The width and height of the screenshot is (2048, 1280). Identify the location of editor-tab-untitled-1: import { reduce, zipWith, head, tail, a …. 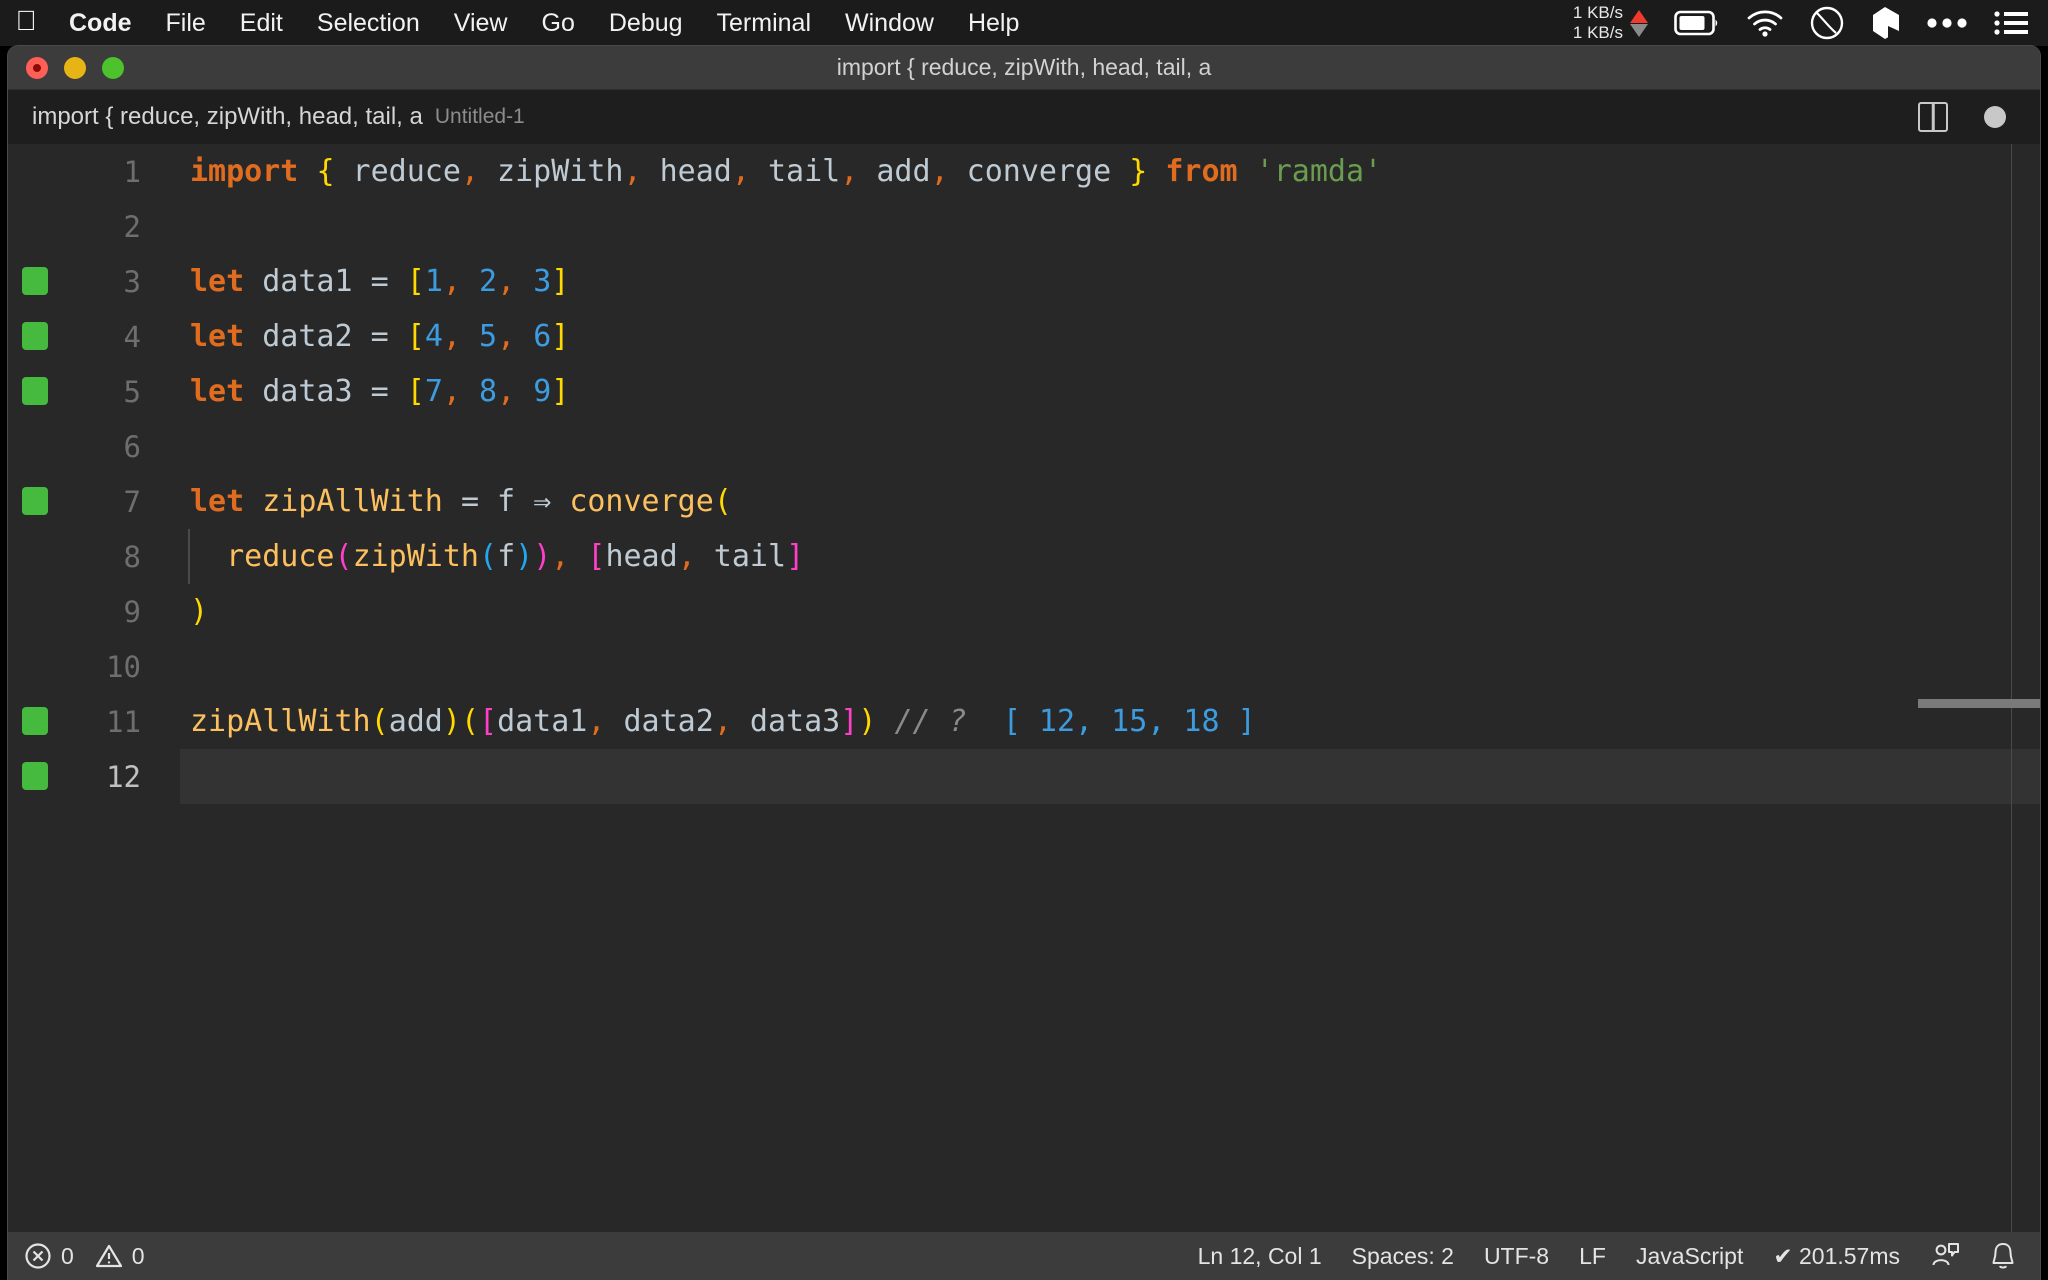
(275, 117).